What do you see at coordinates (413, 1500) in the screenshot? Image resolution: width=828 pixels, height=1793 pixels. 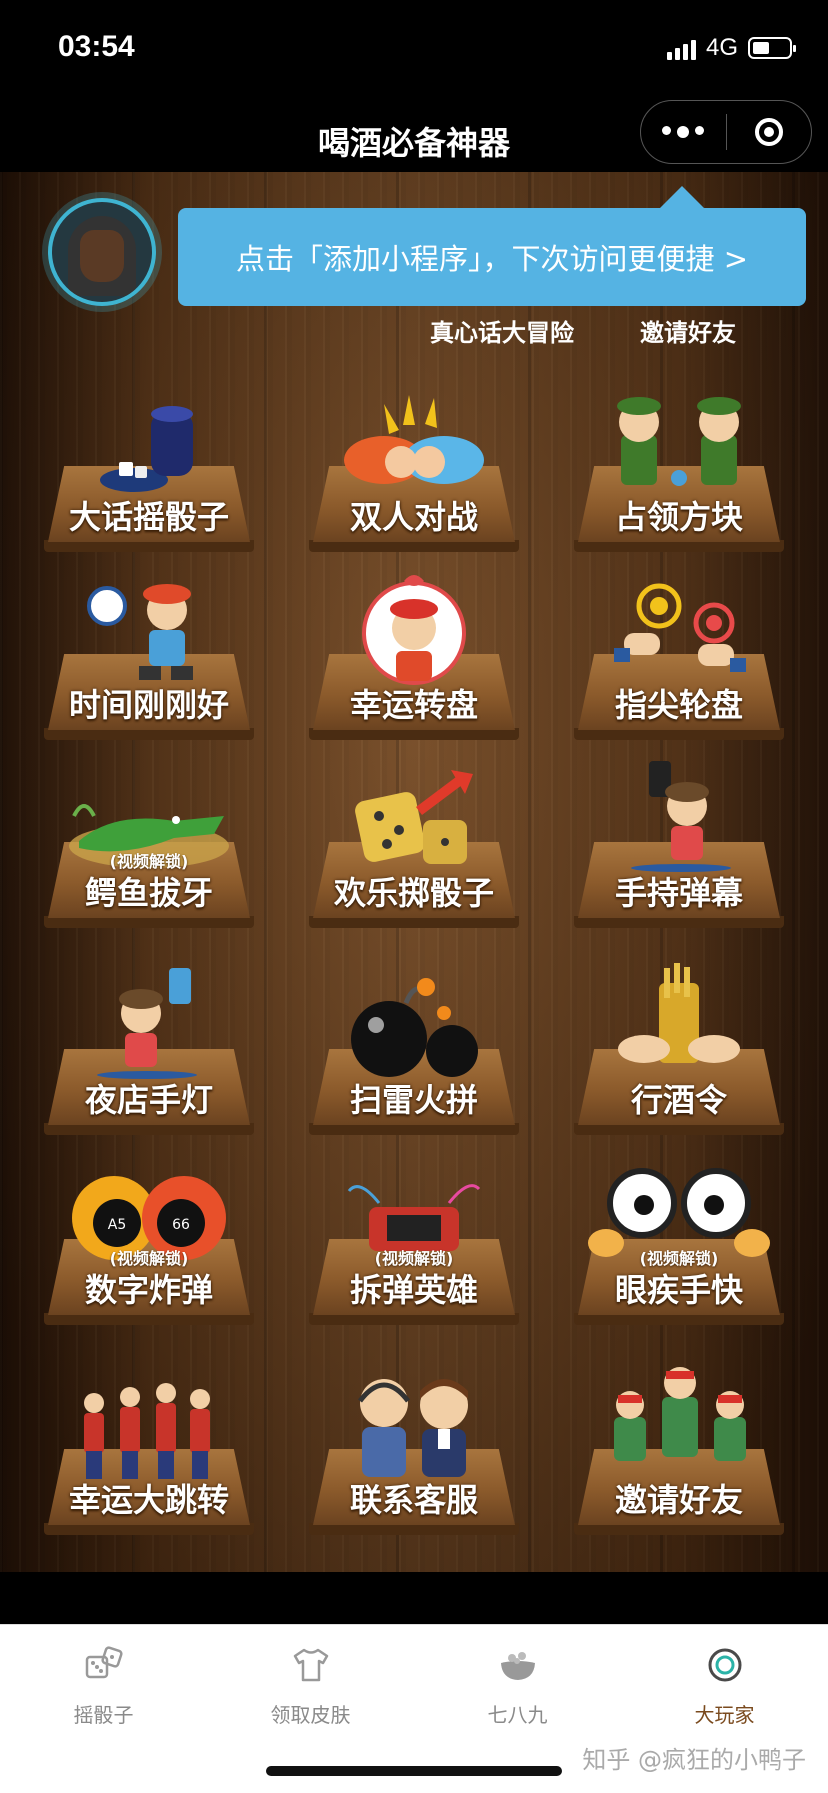 I see `game-label: 联系客服` at bounding box center [413, 1500].